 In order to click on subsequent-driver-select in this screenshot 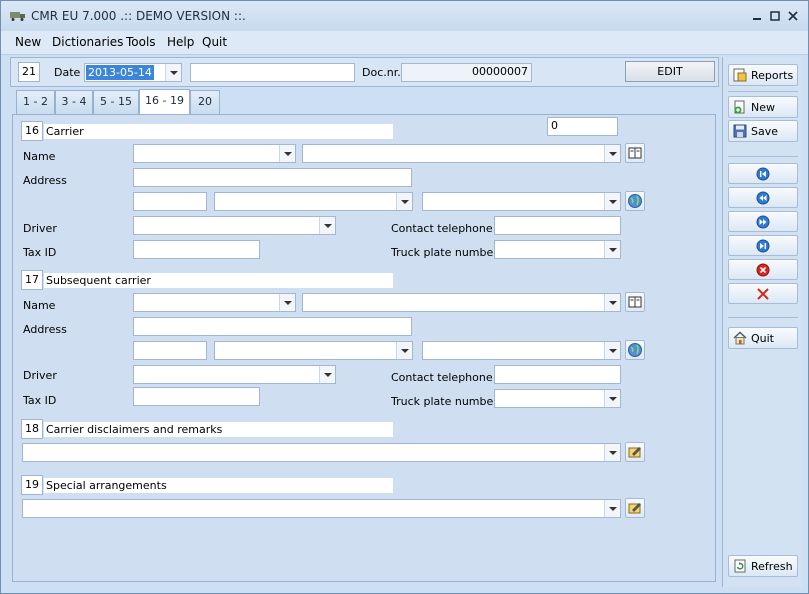, I will do `click(234, 374)`.